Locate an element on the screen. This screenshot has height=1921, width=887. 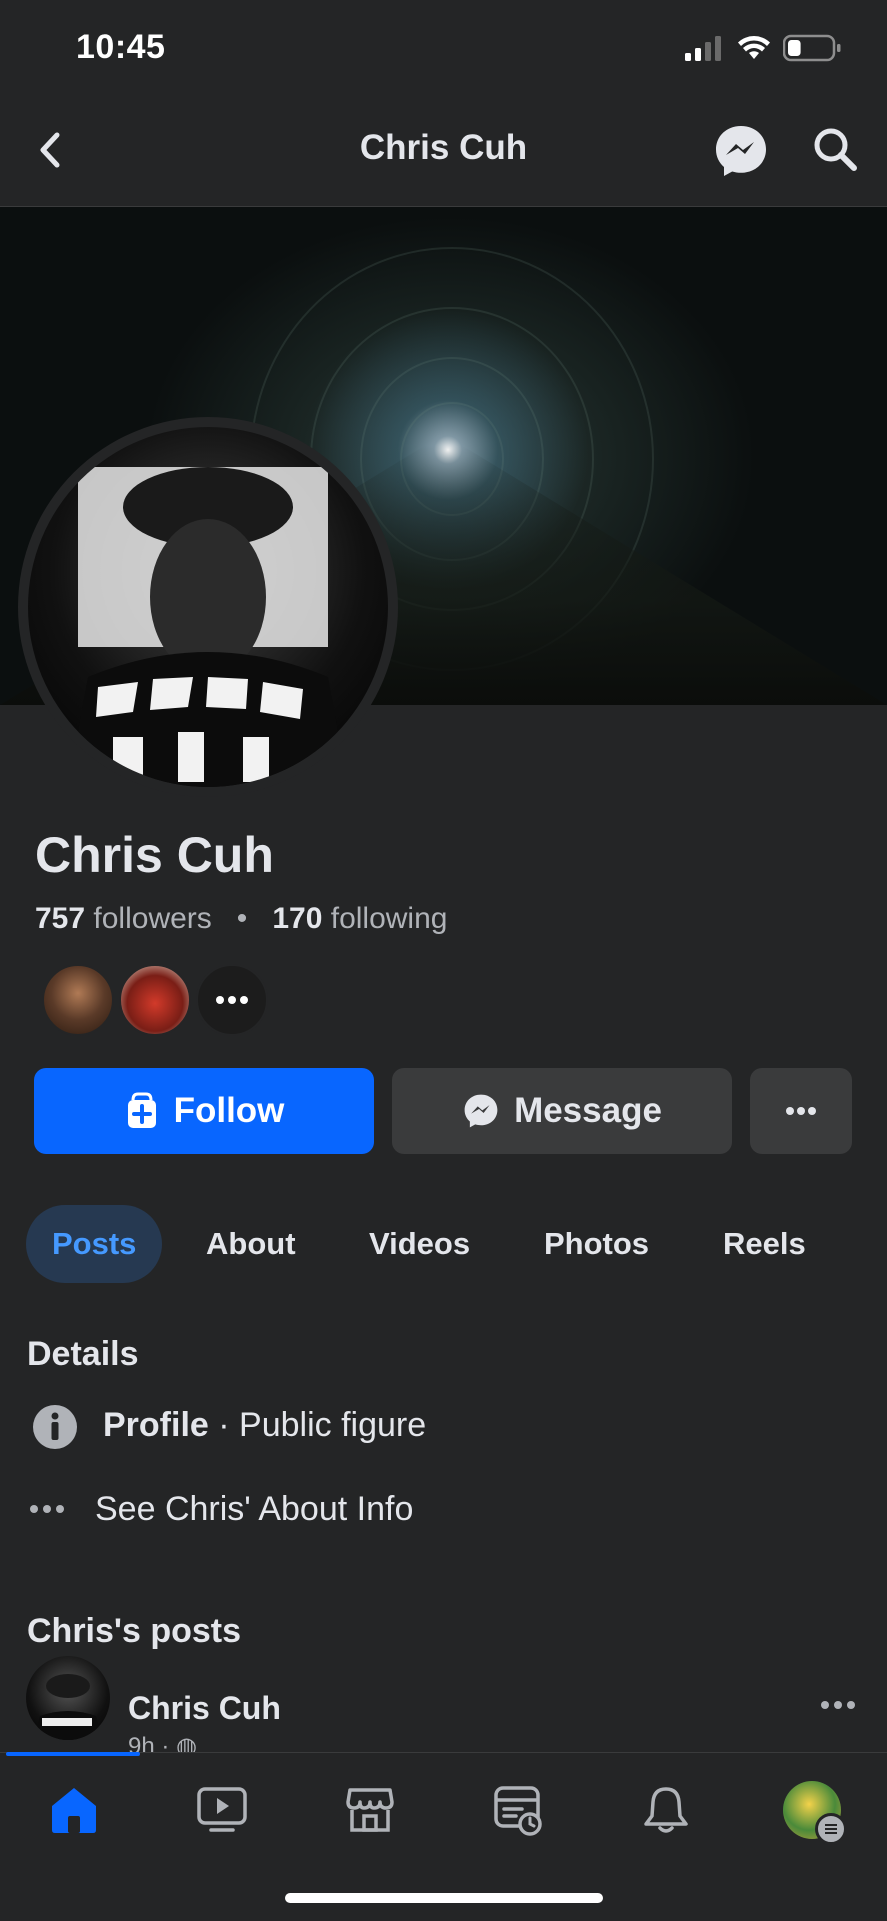
profile-category-value: · Public figure is located at coordinates (322, 1425).